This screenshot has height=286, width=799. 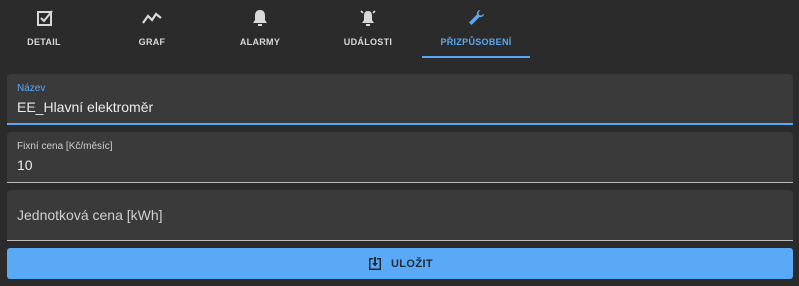 What do you see at coordinates (44, 42) in the screenshot?
I see `tab-detail-label: DETAIL` at bounding box center [44, 42].